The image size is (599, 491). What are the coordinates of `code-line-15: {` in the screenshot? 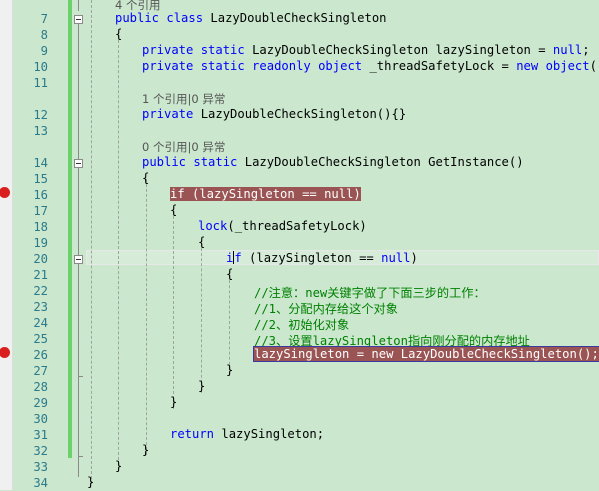 It's located at (146, 178).